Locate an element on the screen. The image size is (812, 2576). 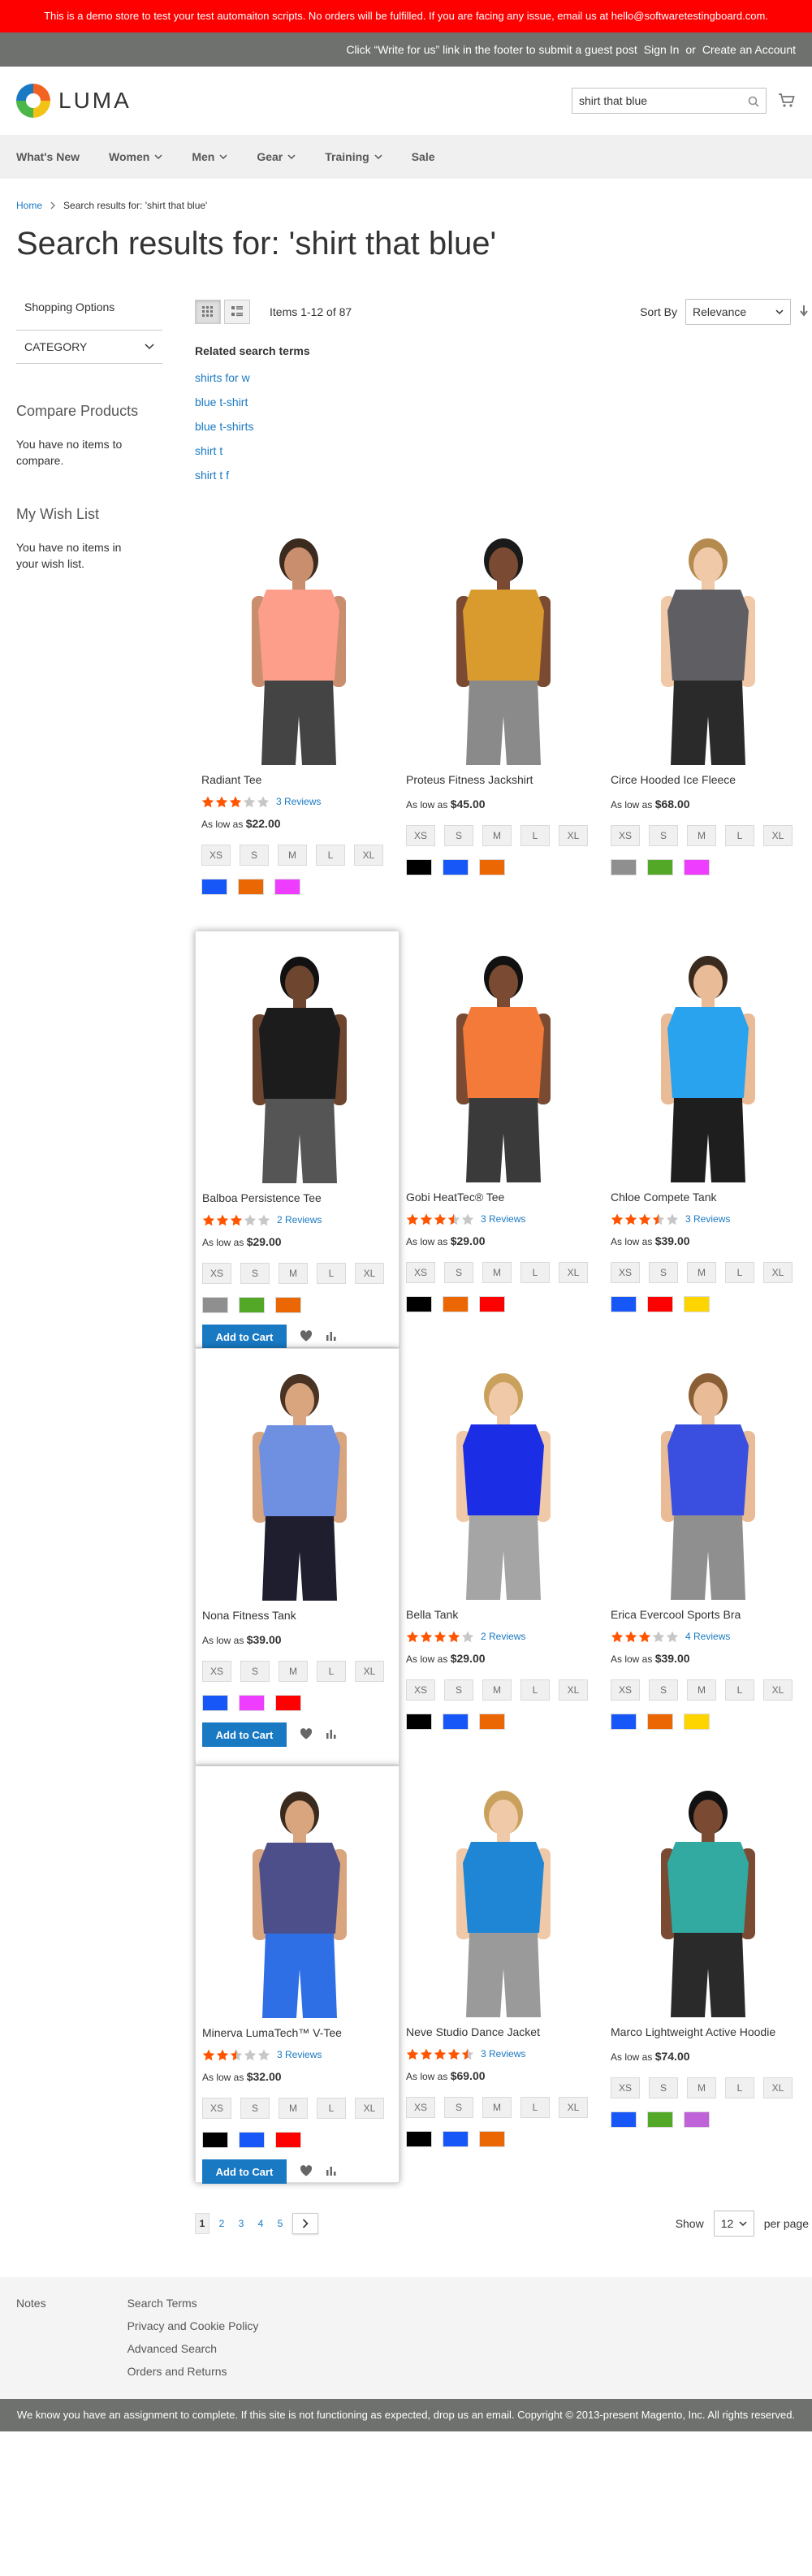
product-name-link: Marco Lightweight Active Hoodie is located at coordinates (707, 2034).